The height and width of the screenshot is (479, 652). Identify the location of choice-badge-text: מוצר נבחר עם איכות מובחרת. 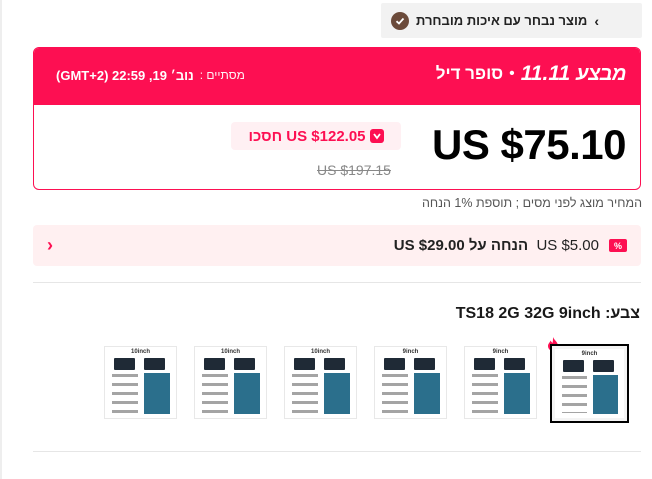
(502, 20).